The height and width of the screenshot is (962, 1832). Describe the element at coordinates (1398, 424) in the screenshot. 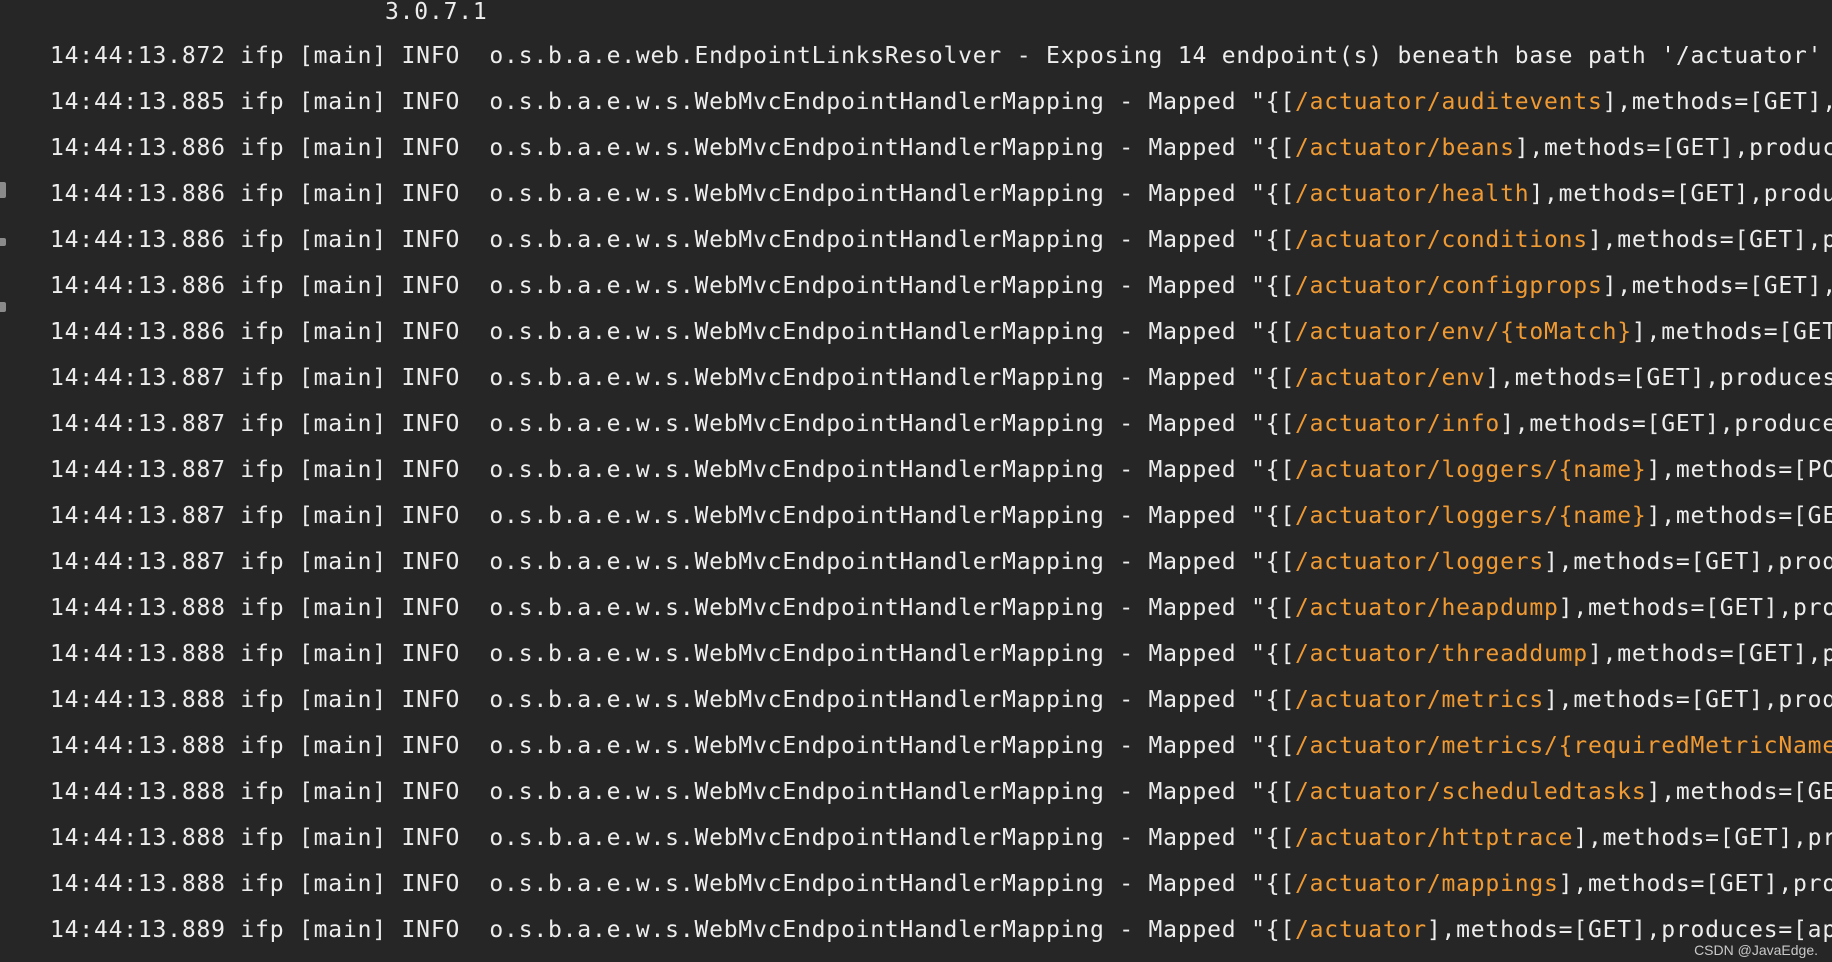

I see `endpoint-path: /actuator/info` at that location.